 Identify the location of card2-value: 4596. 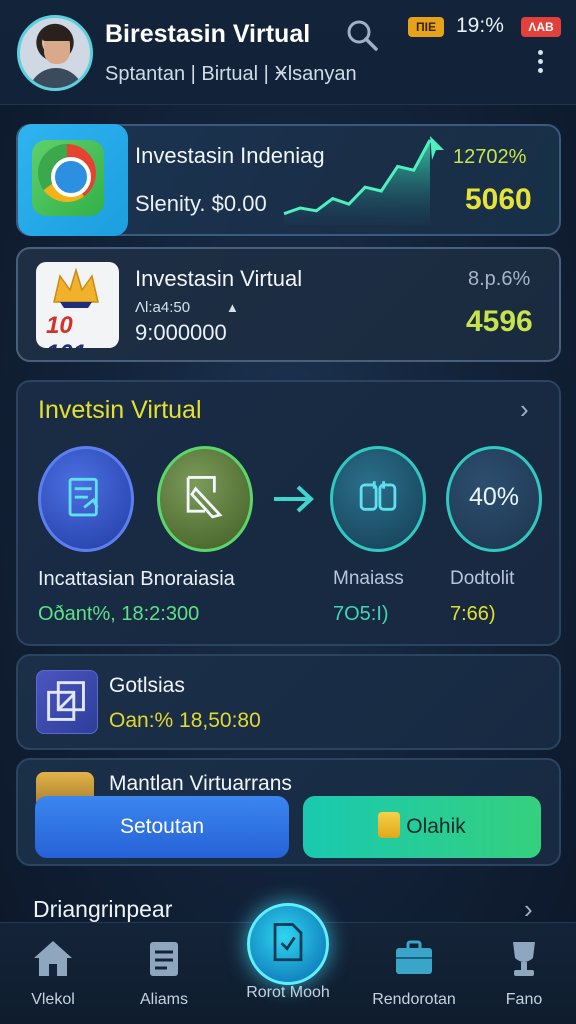
(499, 321).